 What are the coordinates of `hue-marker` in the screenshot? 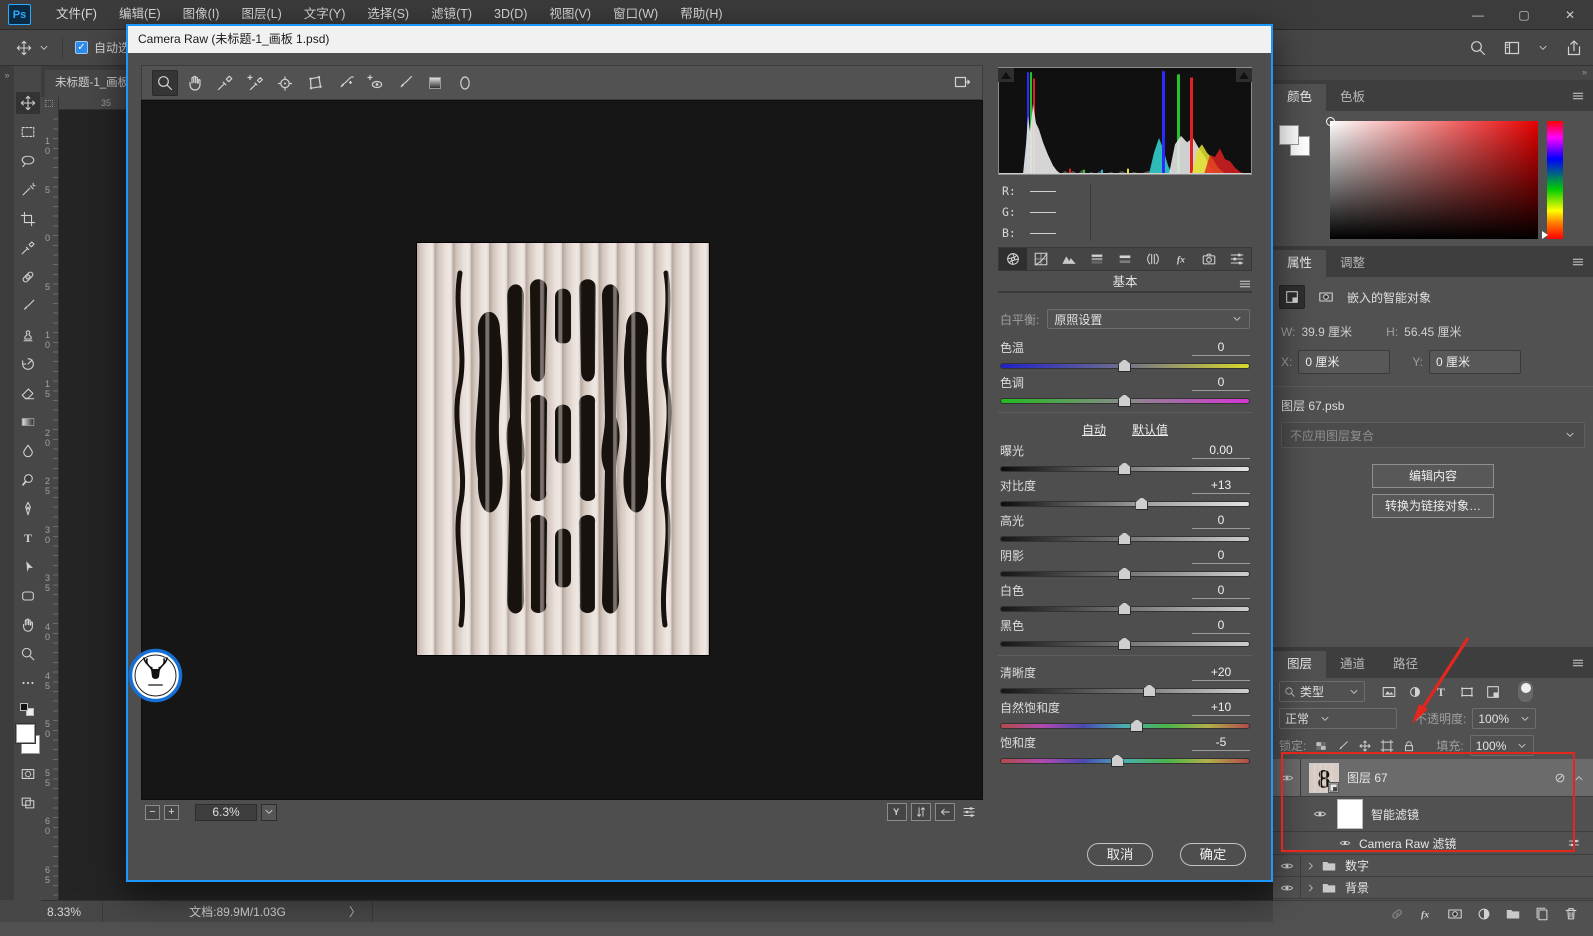 It's located at (1545, 235).